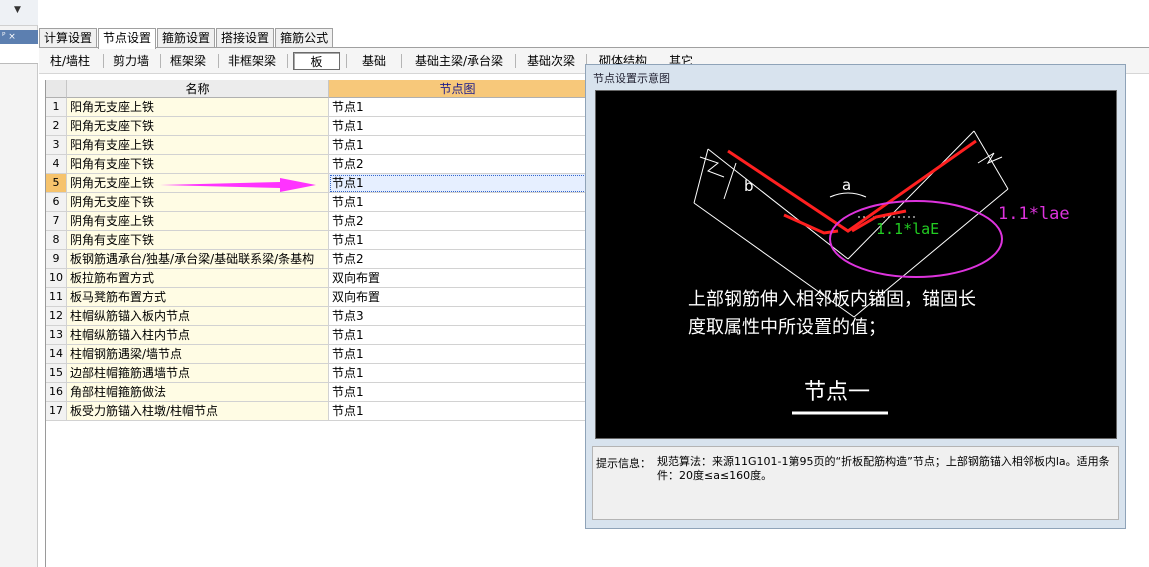 This screenshot has width=1149, height=567. Describe the element at coordinates (198, 145) in the screenshot. I see `name-cell: 阳角有支座上铁` at that location.